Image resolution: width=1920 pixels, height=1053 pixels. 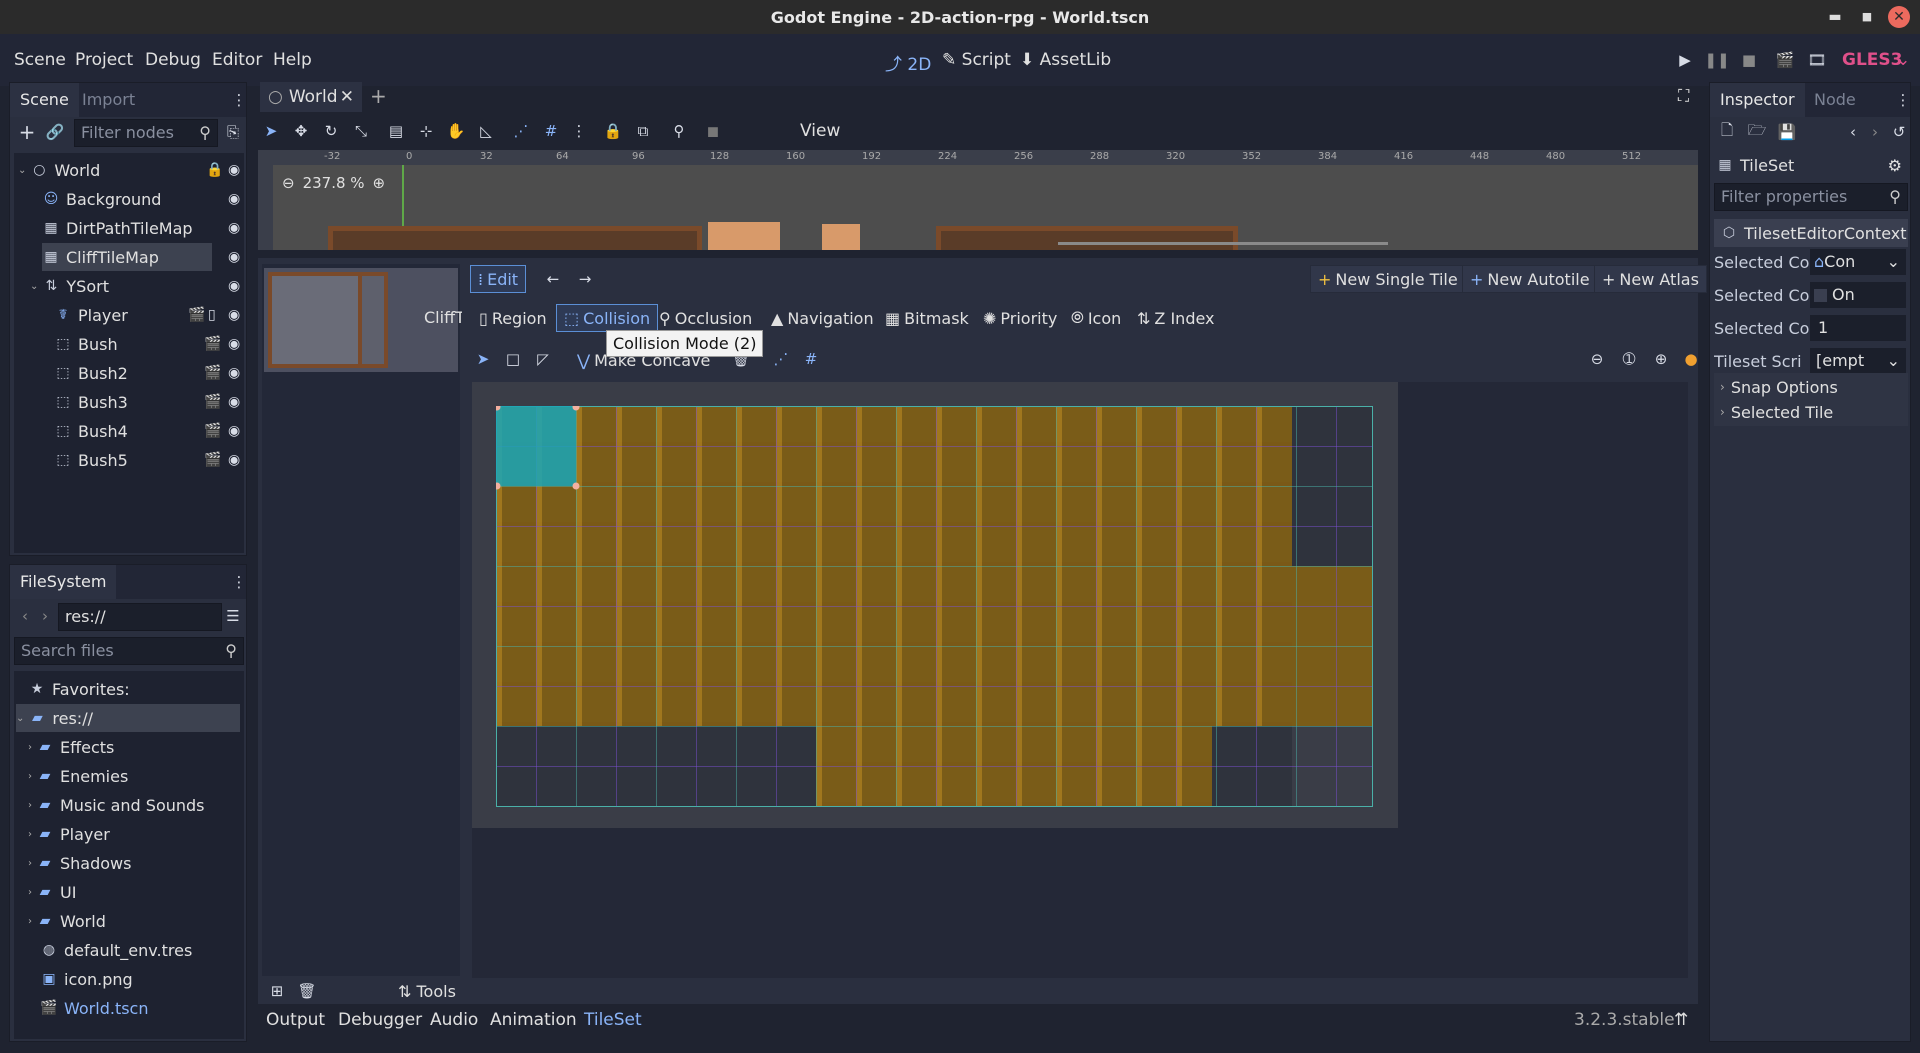 I want to click on tree-node-clifftilemap: ▦ CliffTileMap, so click(x=127, y=257).